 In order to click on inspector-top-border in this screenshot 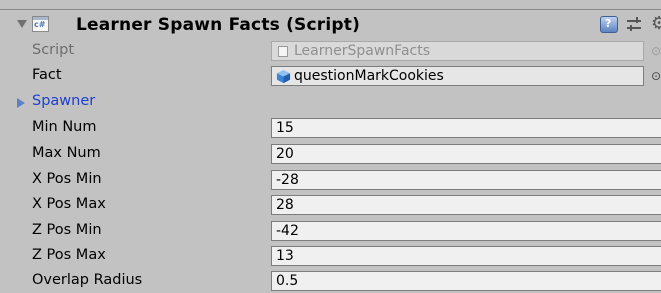, I will do `click(330, 5)`.